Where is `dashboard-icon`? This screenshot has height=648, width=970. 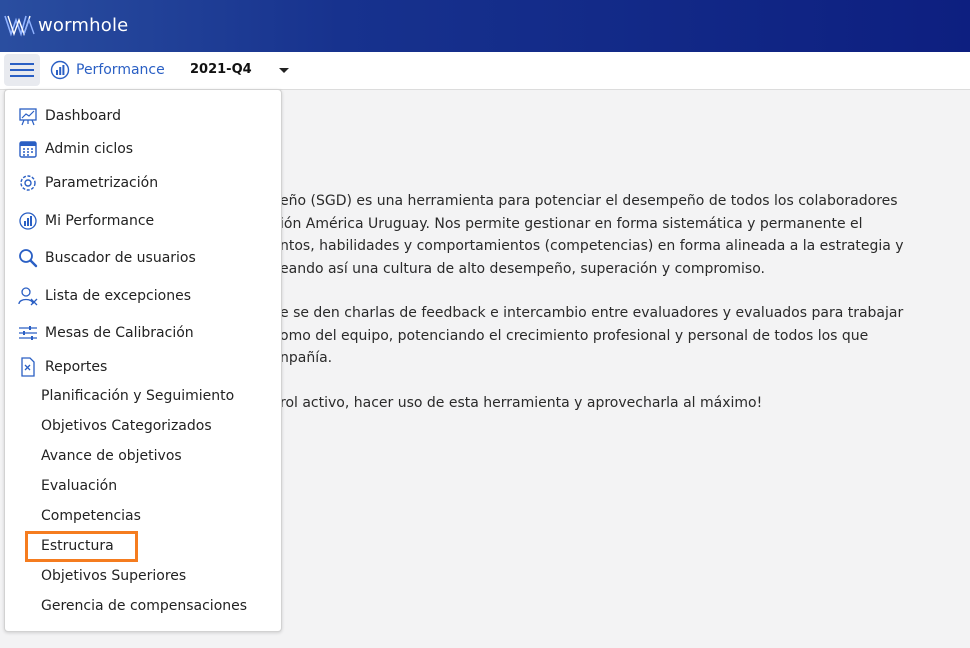
dashboard-icon is located at coordinates (28, 117).